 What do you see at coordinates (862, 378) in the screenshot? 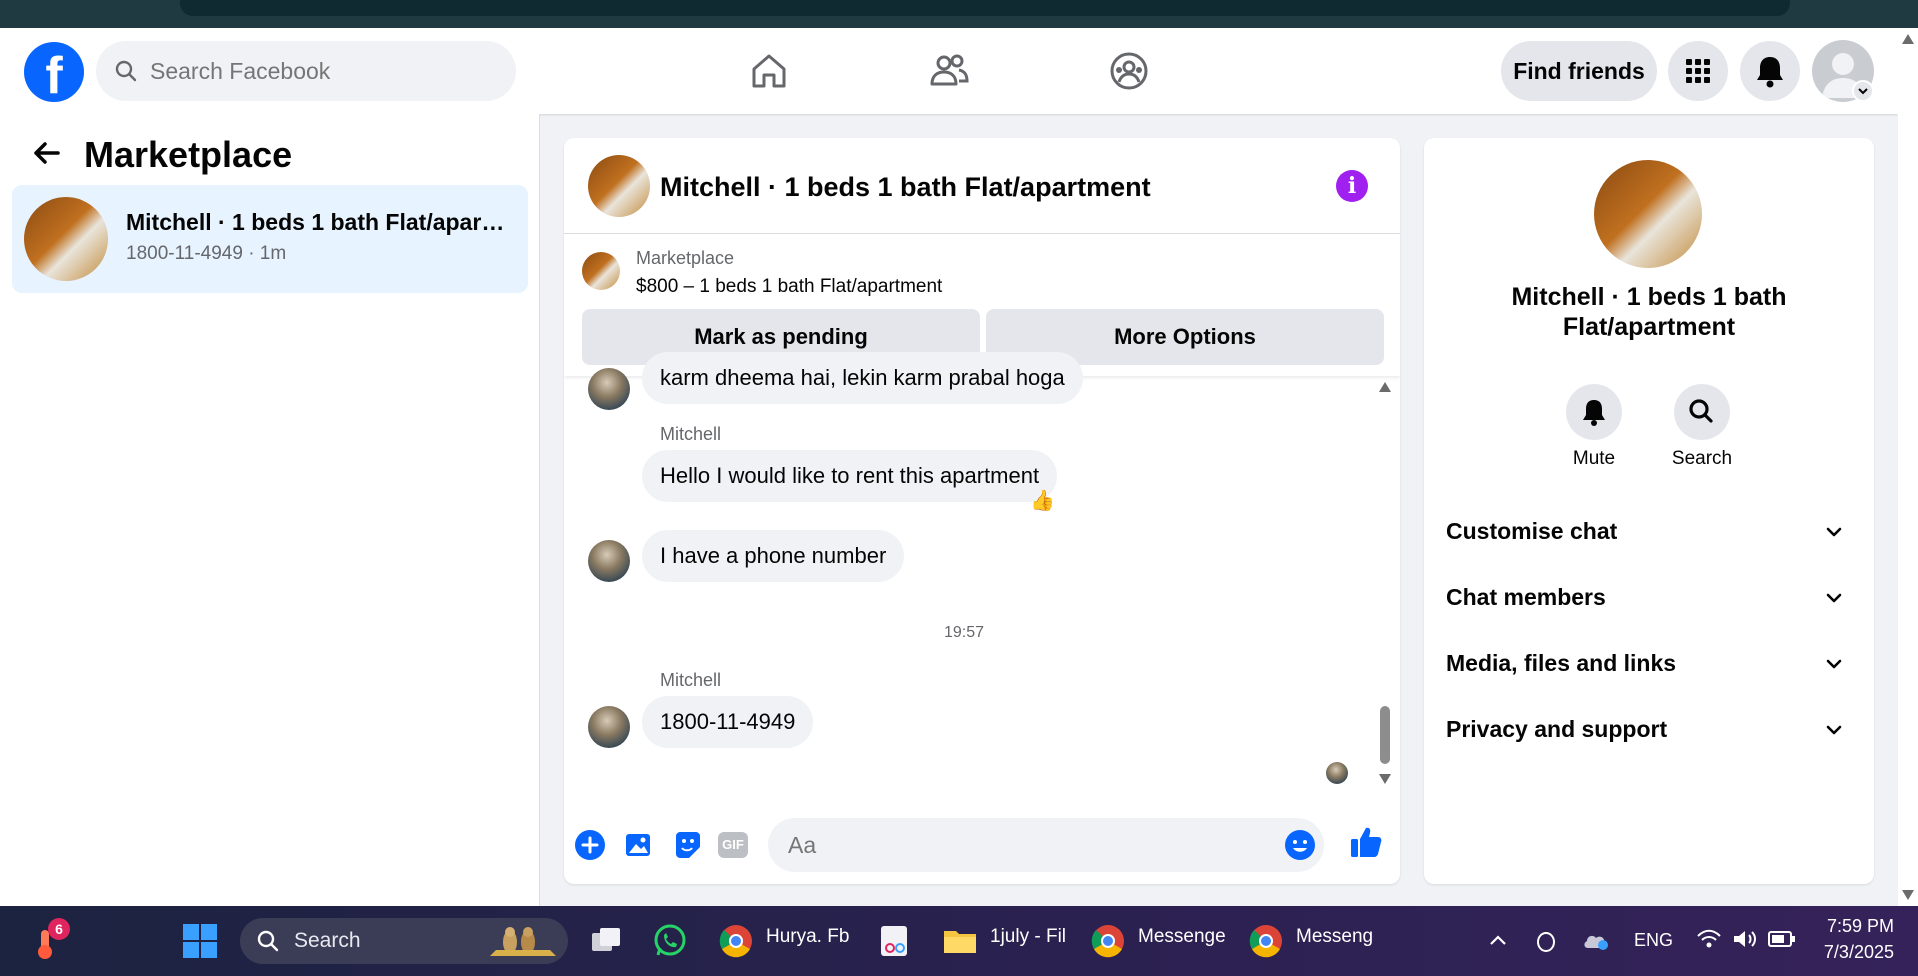
I see `message-bubble: karm dheema hai, lekin karm prabal hoga` at bounding box center [862, 378].